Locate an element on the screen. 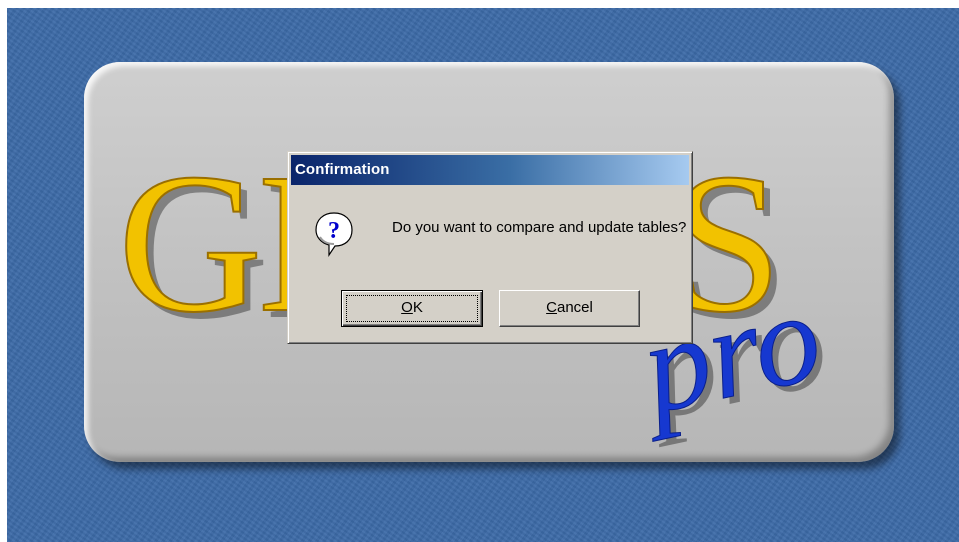  dialog-titlebar: Confirmation is located at coordinates (490, 170).